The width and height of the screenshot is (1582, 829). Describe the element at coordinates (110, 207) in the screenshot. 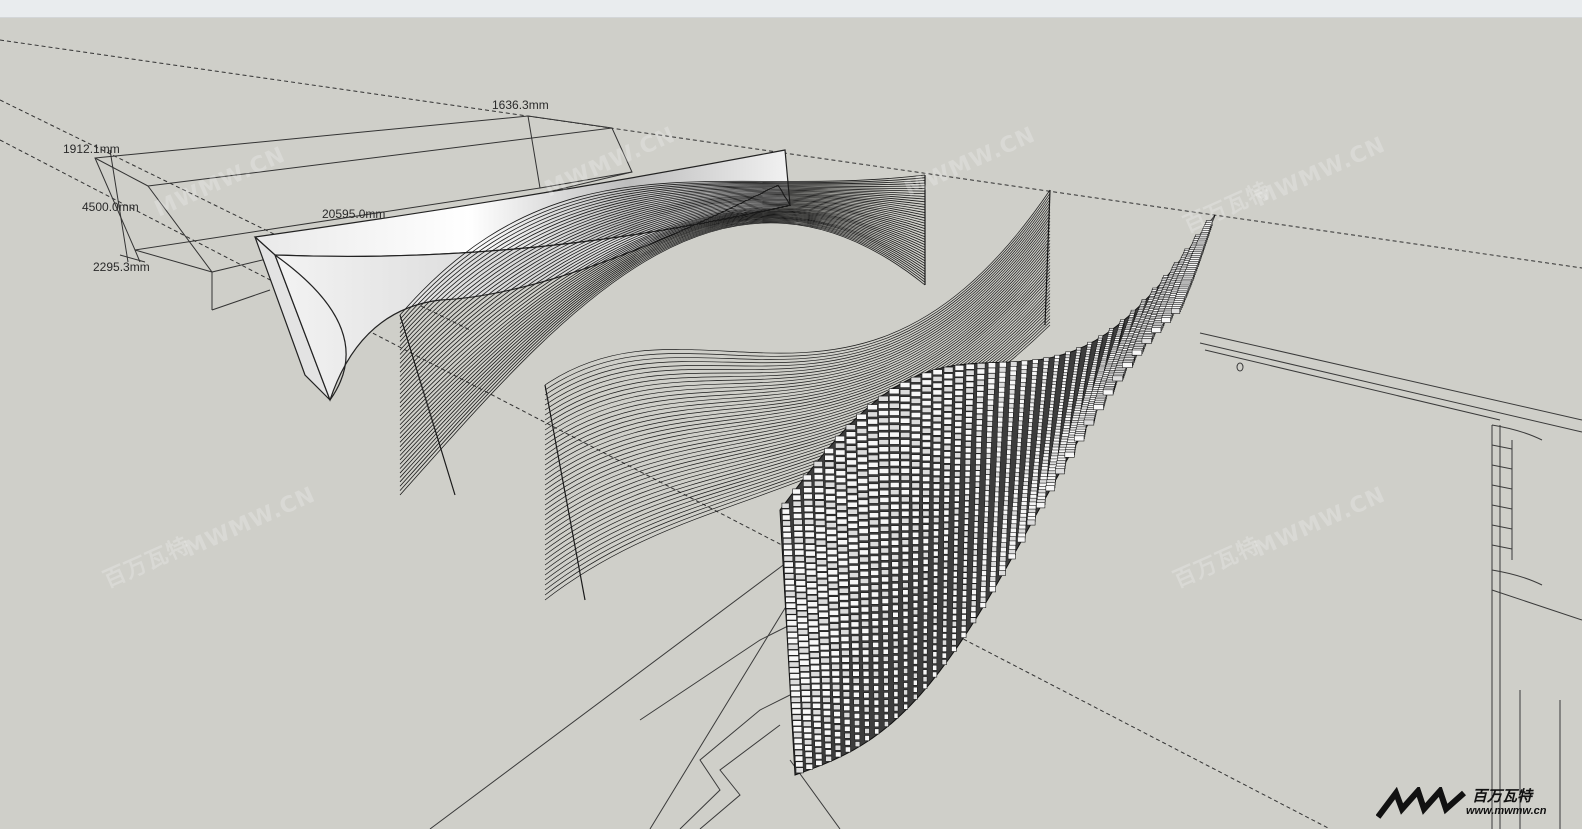

I see `dimension-height-mid: 4500.0mm` at that location.